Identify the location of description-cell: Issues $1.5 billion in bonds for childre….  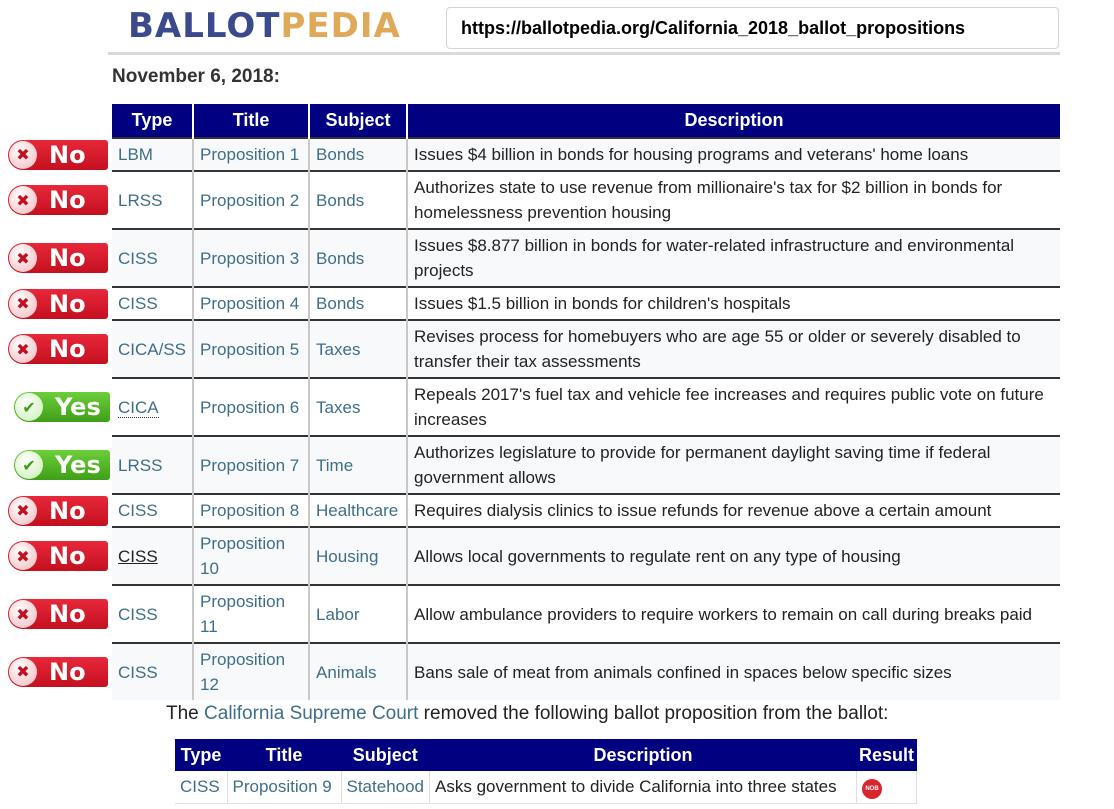
(733, 303).